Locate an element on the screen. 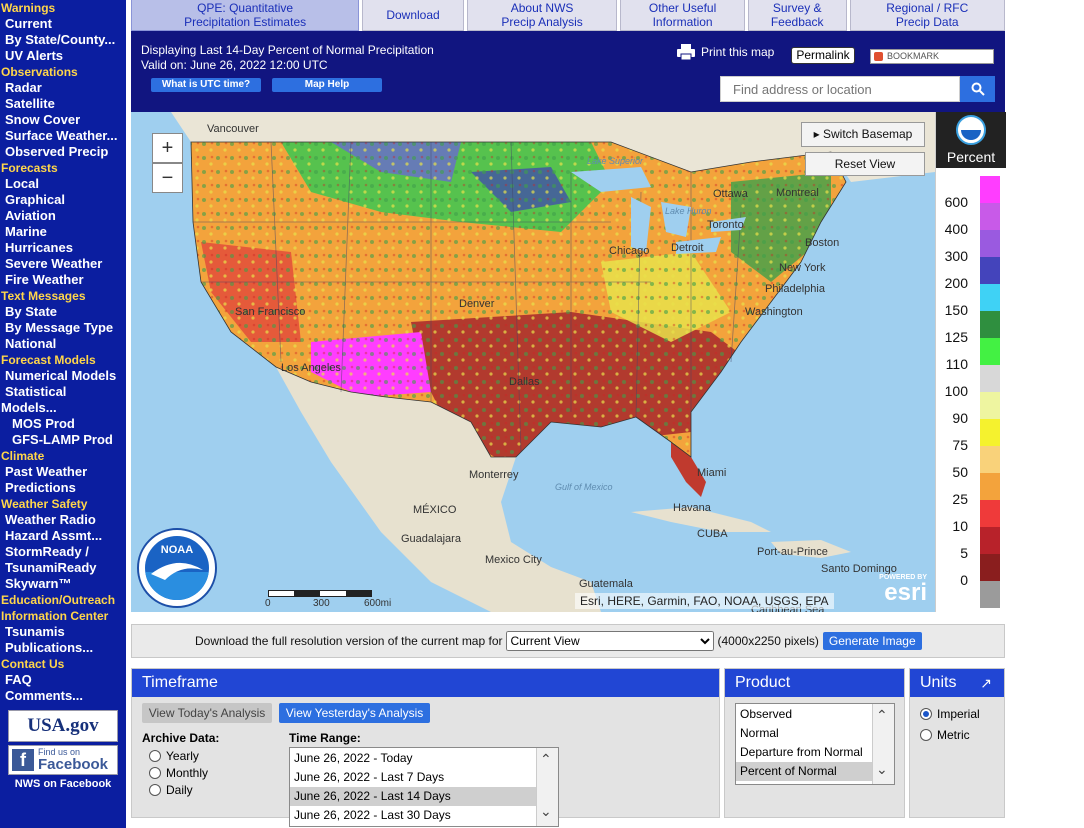  sidebar-item-aviation: Aviation is located at coordinates (63, 216).